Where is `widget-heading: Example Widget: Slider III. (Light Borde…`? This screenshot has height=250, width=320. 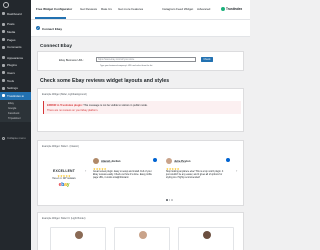
widget-heading: Example Widget: Slider III. (Light Borde… is located at coordinates (64, 218).